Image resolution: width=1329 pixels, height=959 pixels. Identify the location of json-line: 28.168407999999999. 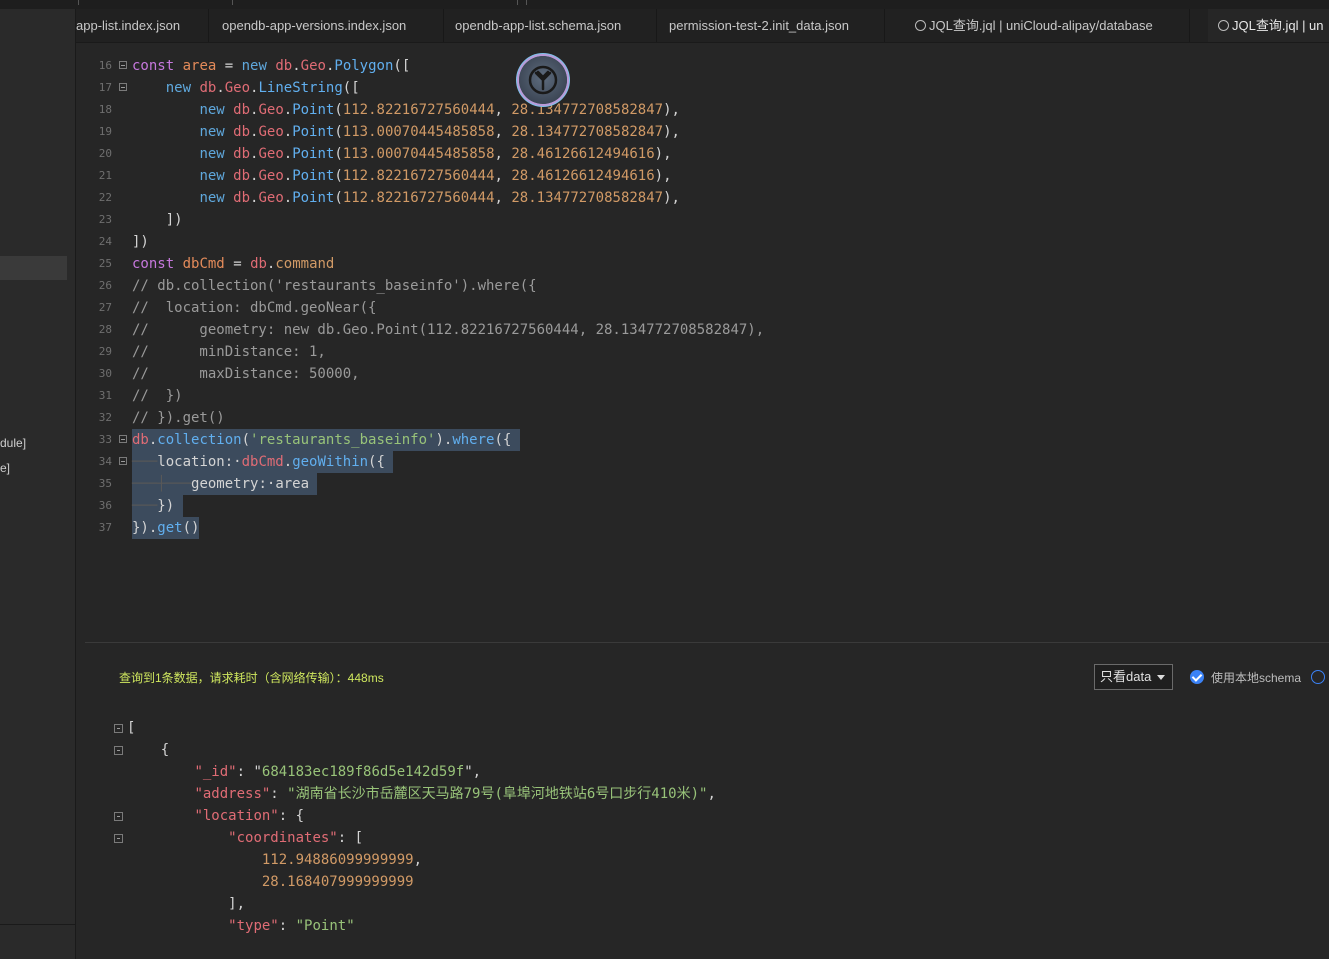
(702, 882).